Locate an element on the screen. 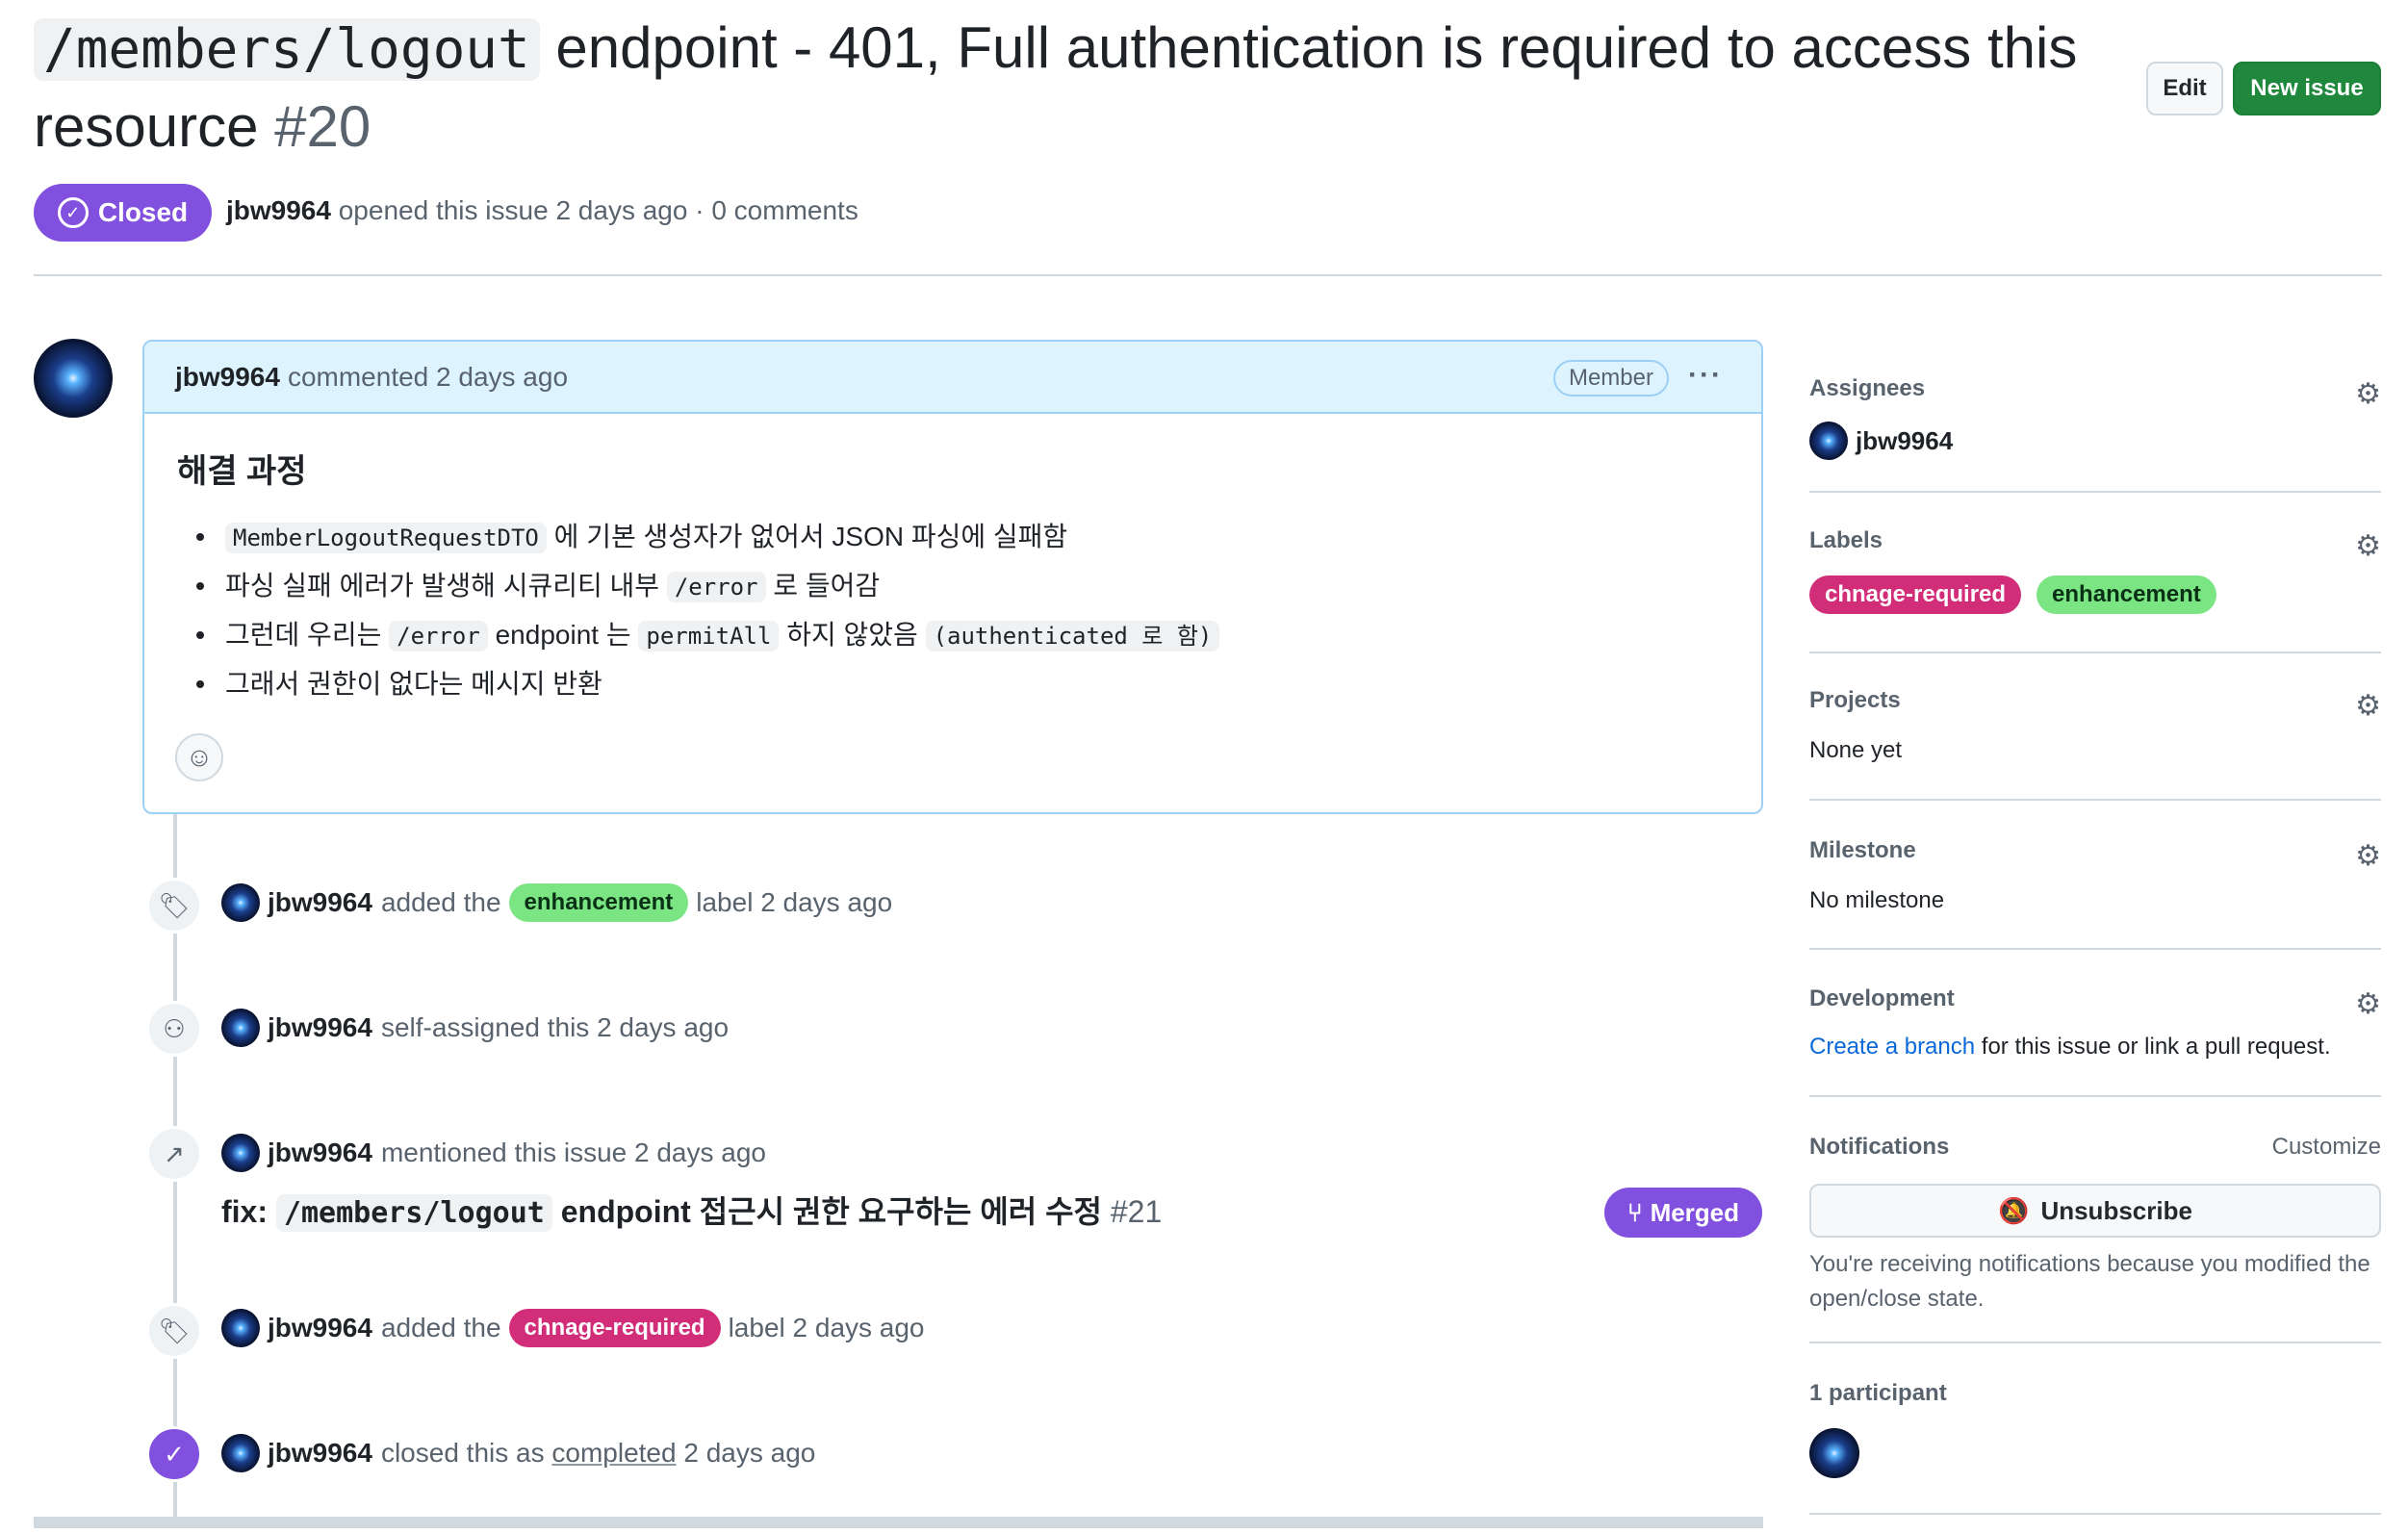 The height and width of the screenshot is (1534, 2408). comment-author-link: jbw9964 is located at coordinates (227, 377).